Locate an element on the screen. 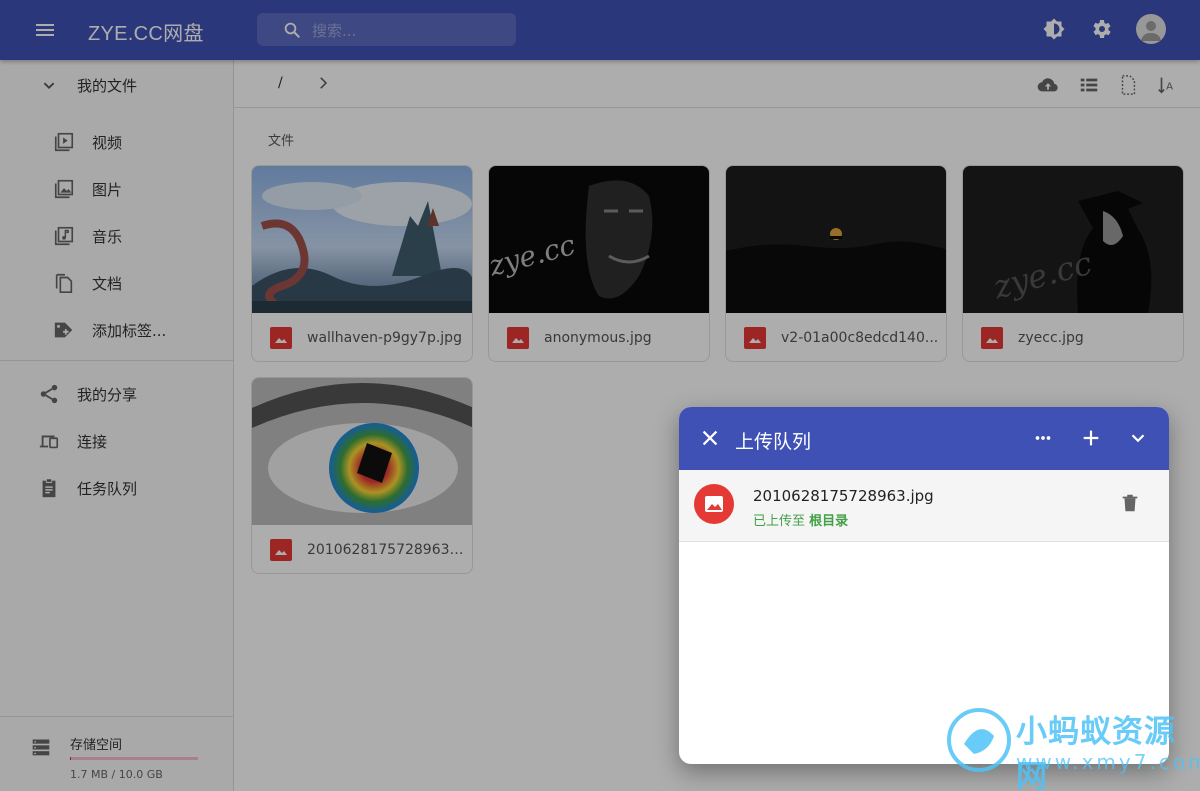 The width and height of the screenshot is (1200, 791). watermark: 小蚂蚁资源网 www.xmy7.com is located at coordinates (1072, 745).